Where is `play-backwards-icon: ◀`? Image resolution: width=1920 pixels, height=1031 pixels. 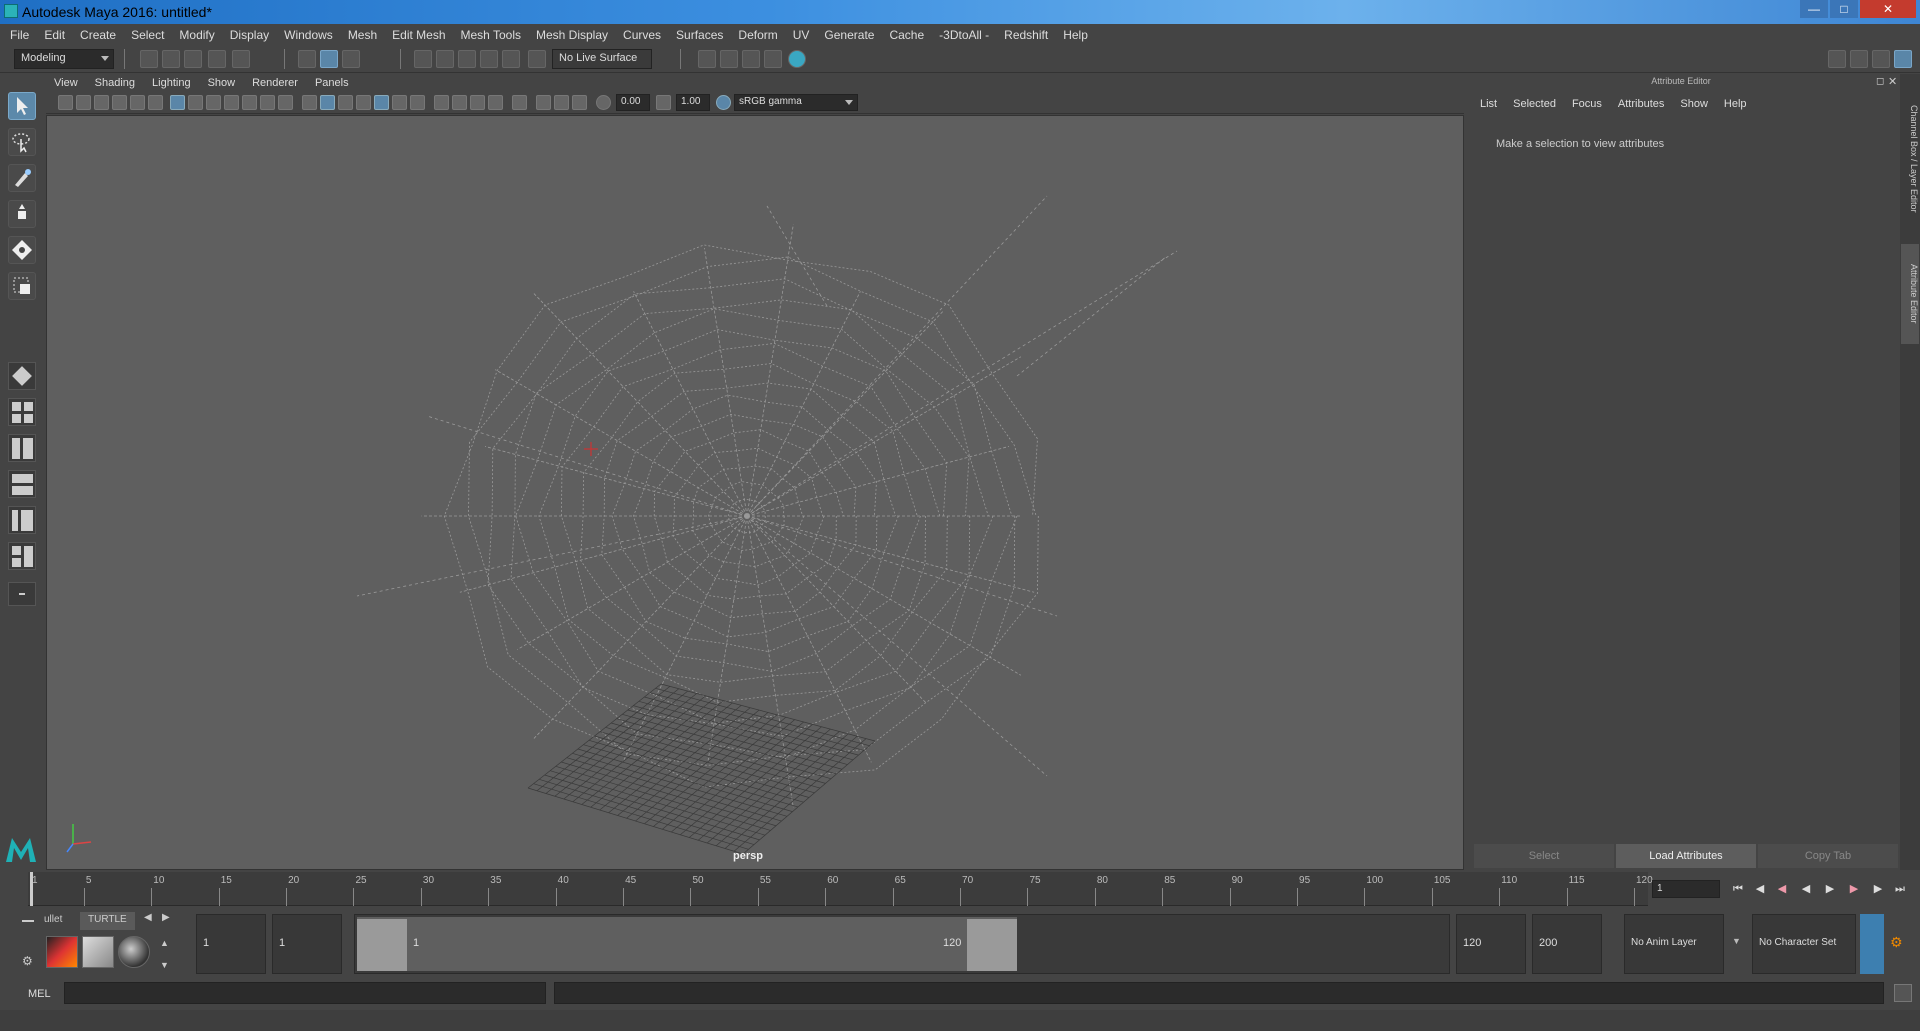
play-backwards-icon: ◀ is located at coordinates (1806, 889).